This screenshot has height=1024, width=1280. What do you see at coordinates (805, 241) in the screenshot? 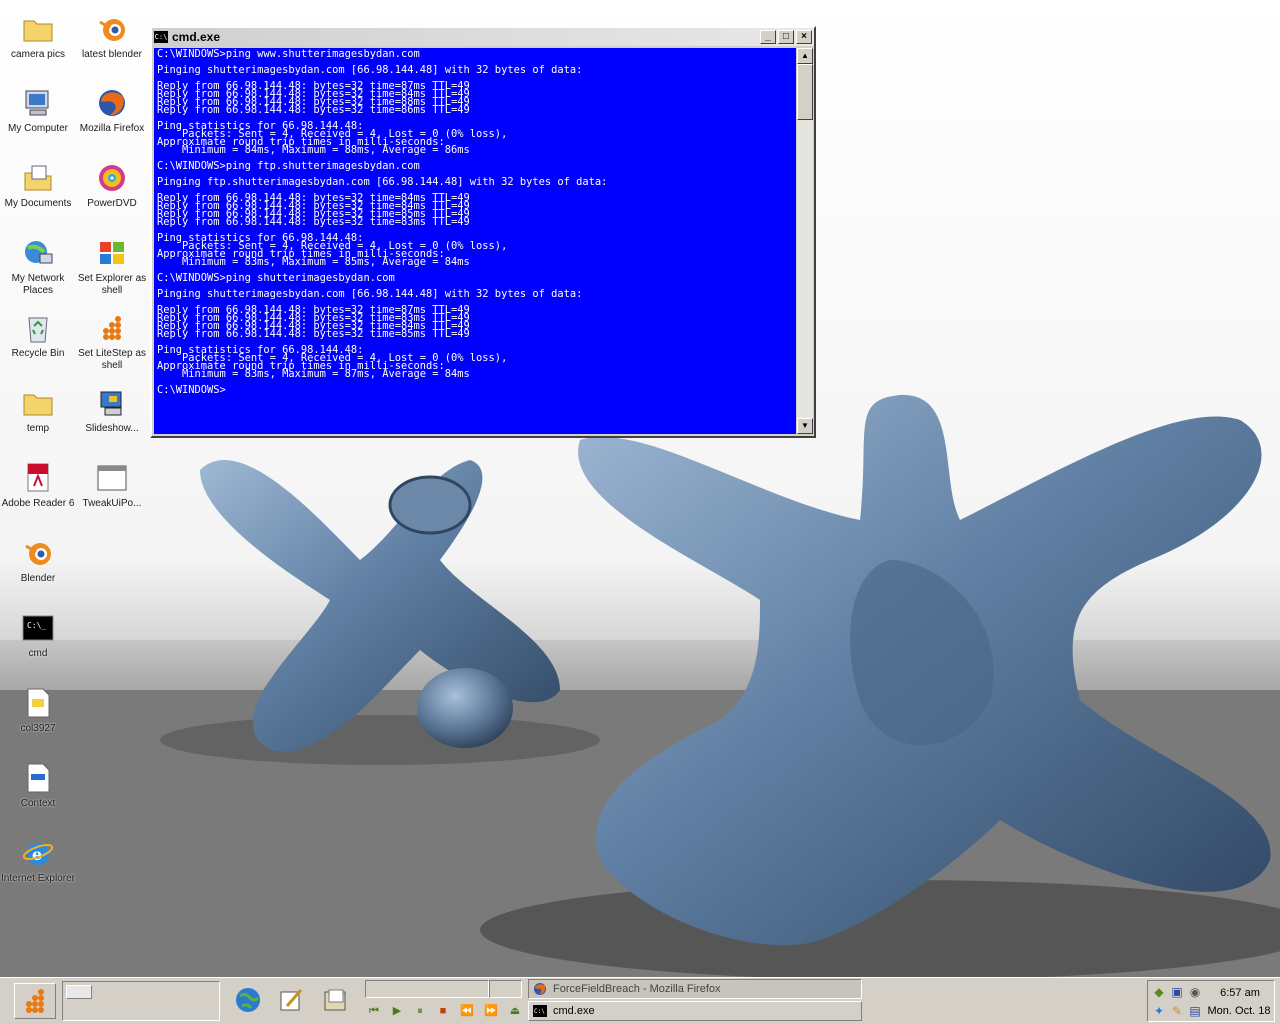
I see `vertical-scrollbar: ▲ ▼` at bounding box center [805, 241].